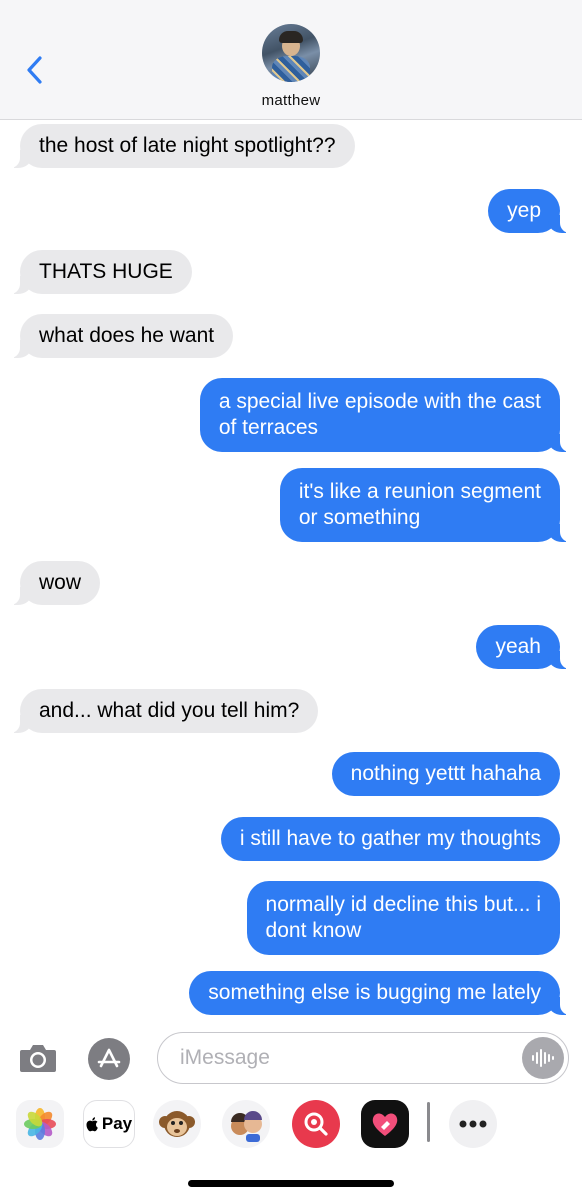  I want to click on digital-touch-button, so click(385, 1124).